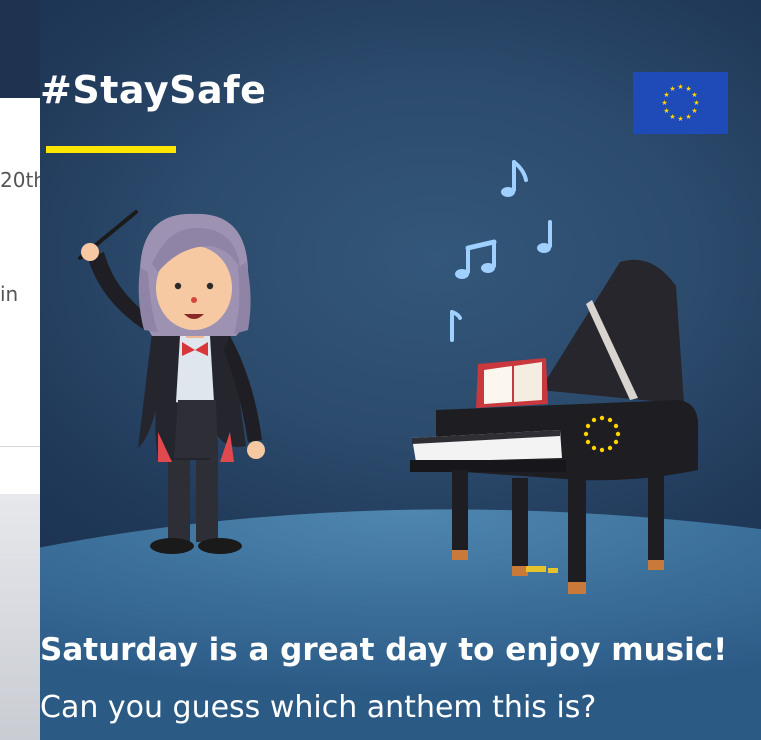 This screenshot has width=761, height=740. What do you see at coordinates (680, 103) in the screenshot?
I see `eu-flag-icon: ★ ★ ★ ★ ★ ★ ★ ★ ★ ★ ★ ★` at bounding box center [680, 103].